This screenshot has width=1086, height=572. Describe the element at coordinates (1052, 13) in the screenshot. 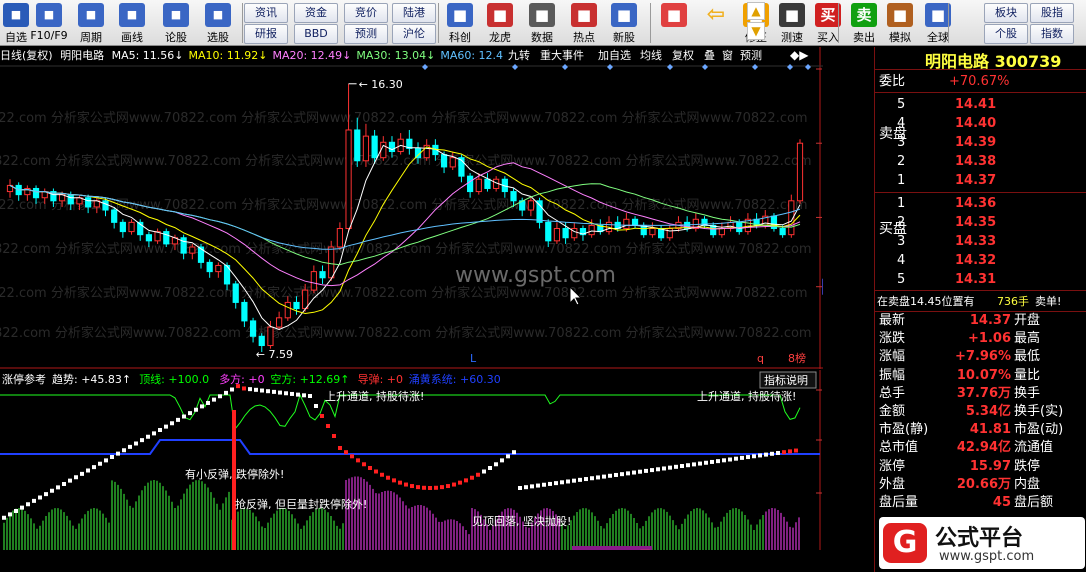

I see `right-small-button: 股指` at that location.